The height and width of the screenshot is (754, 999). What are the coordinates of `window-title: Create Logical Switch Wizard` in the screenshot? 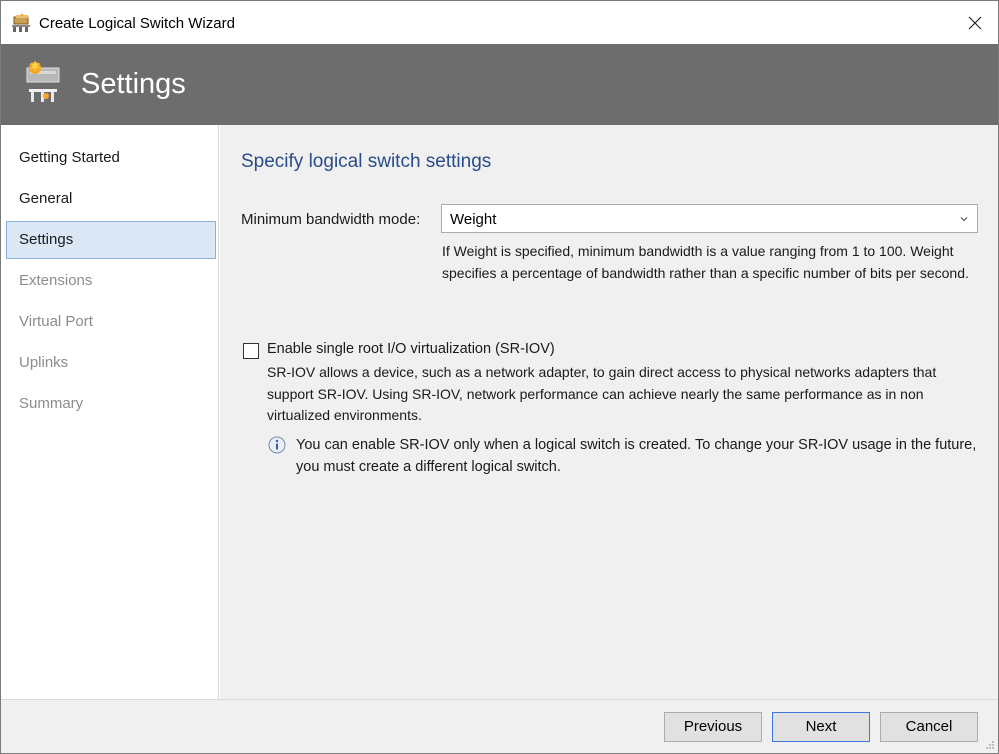 It's located at (137, 23).